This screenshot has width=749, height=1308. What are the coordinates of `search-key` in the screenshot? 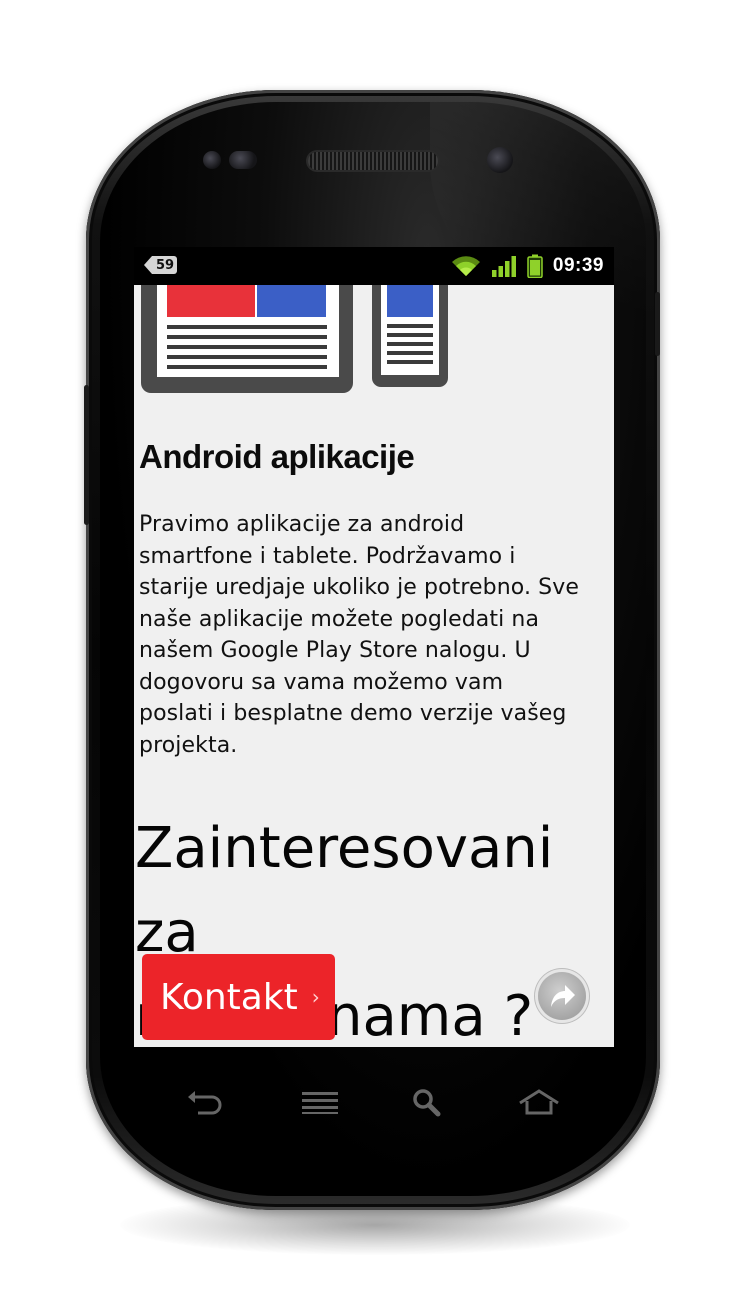 It's located at (427, 1102).